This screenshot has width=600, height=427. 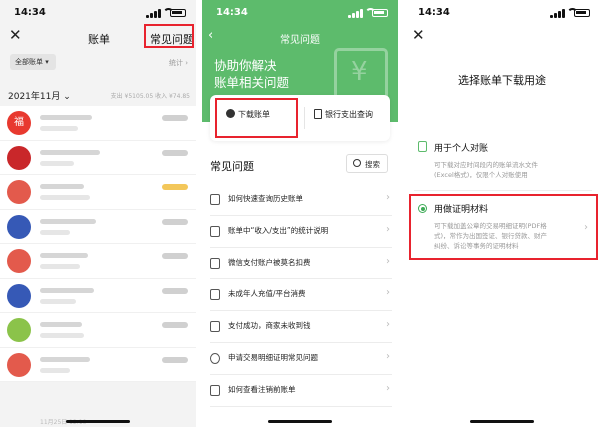 What do you see at coordinates (269, 262) in the screenshot?
I see `faq-item-label: 微信支付账户被莫名扣费` at bounding box center [269, 262].